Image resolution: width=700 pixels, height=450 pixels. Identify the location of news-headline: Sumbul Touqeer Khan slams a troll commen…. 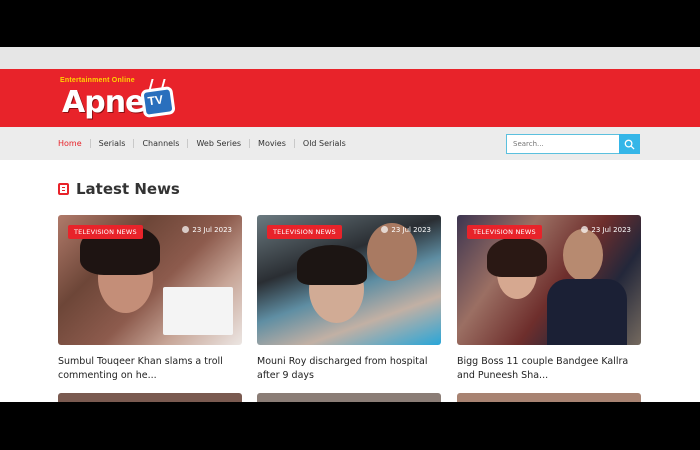
(150, 369).